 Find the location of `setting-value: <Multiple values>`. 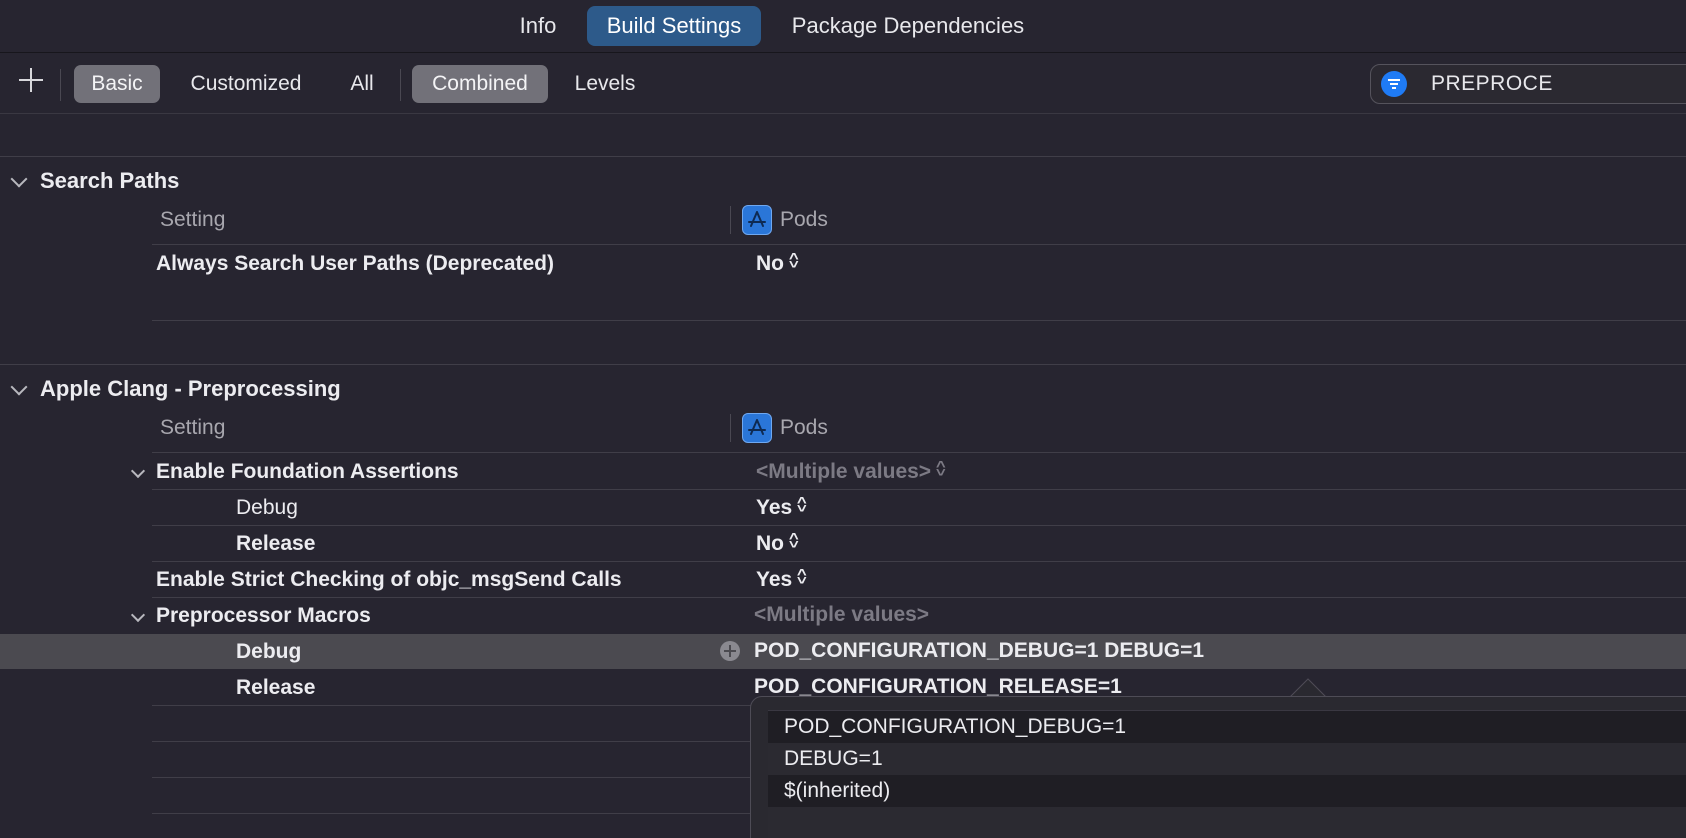

setting-value: <Multiple values> is located at coordinates (841, 615).